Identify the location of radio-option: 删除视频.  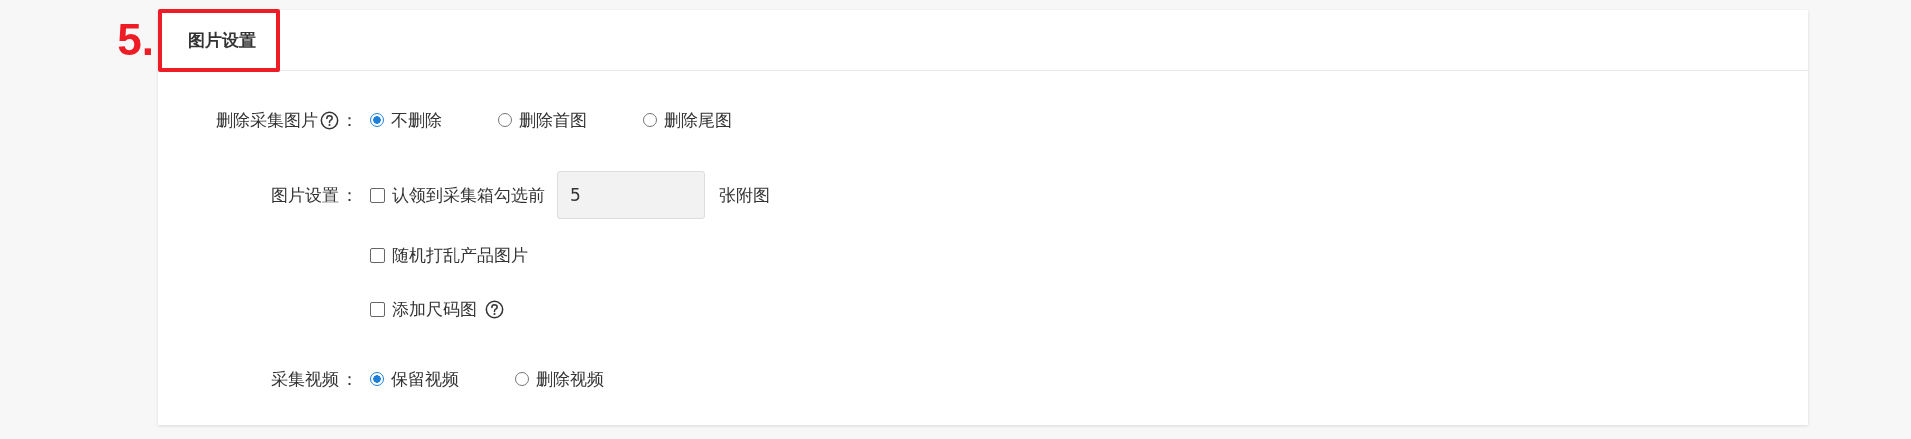
(559, 379).